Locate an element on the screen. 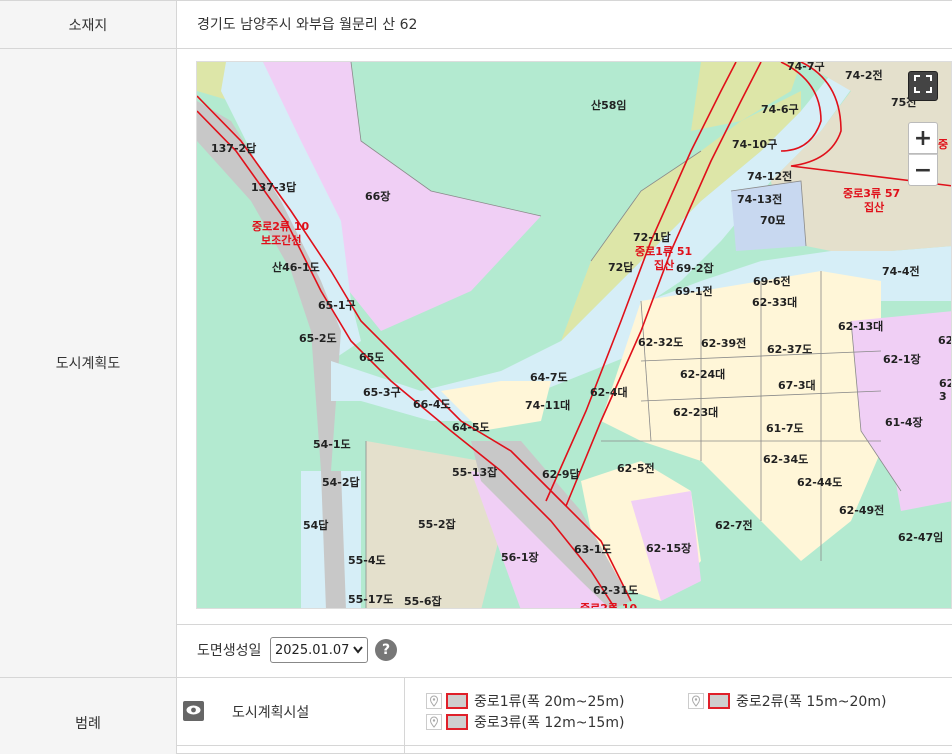 This screenshot has height=754, width=952. parcel-label: 62-7전 is located at coordinates (734, 525).